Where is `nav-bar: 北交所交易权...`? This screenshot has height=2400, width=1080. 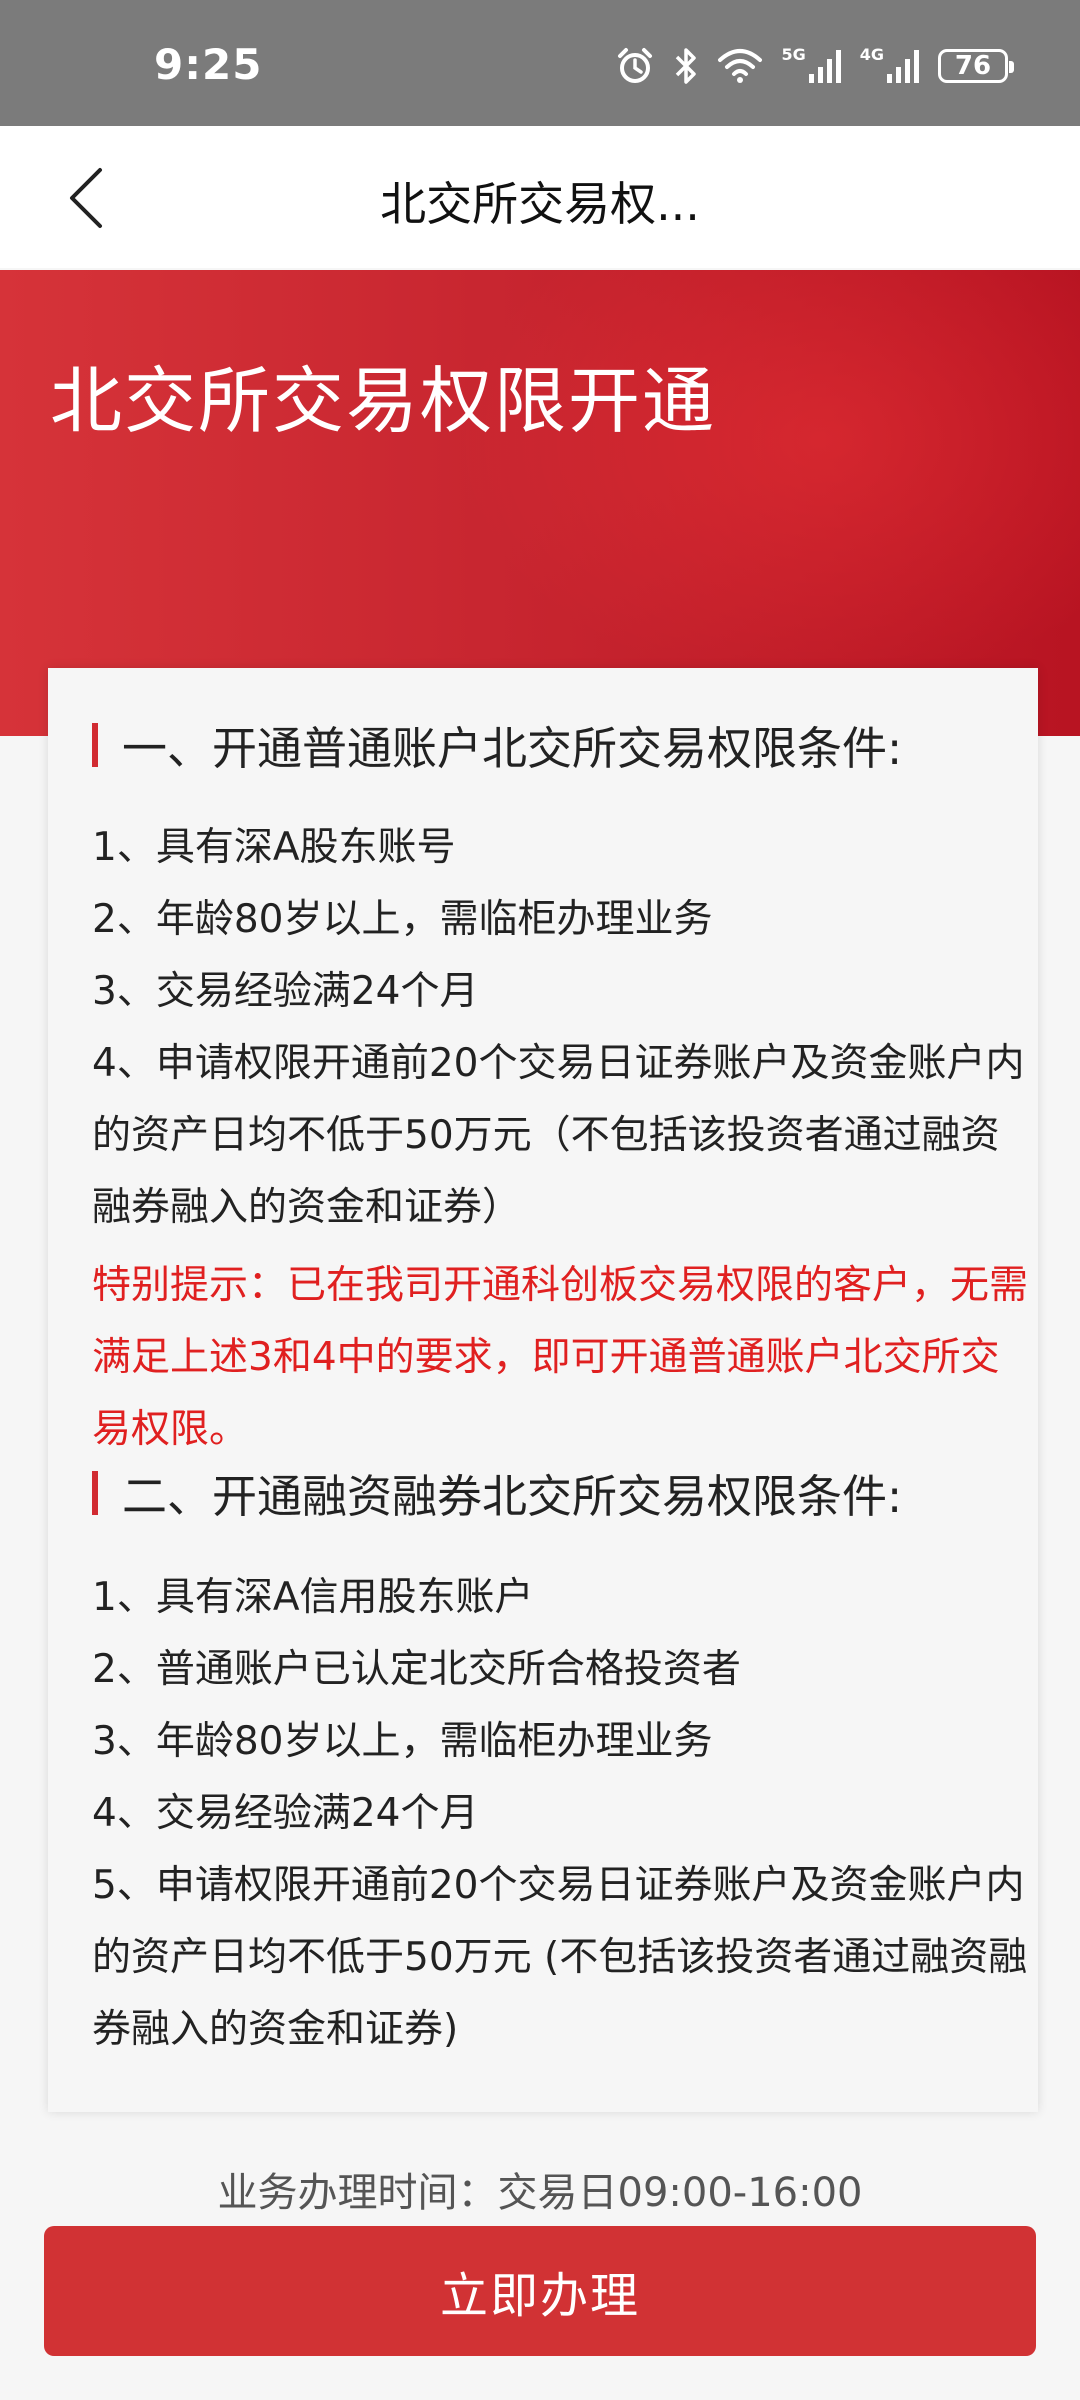 nav-bar: 北交所交易权... is located at coordinates (540, 197).